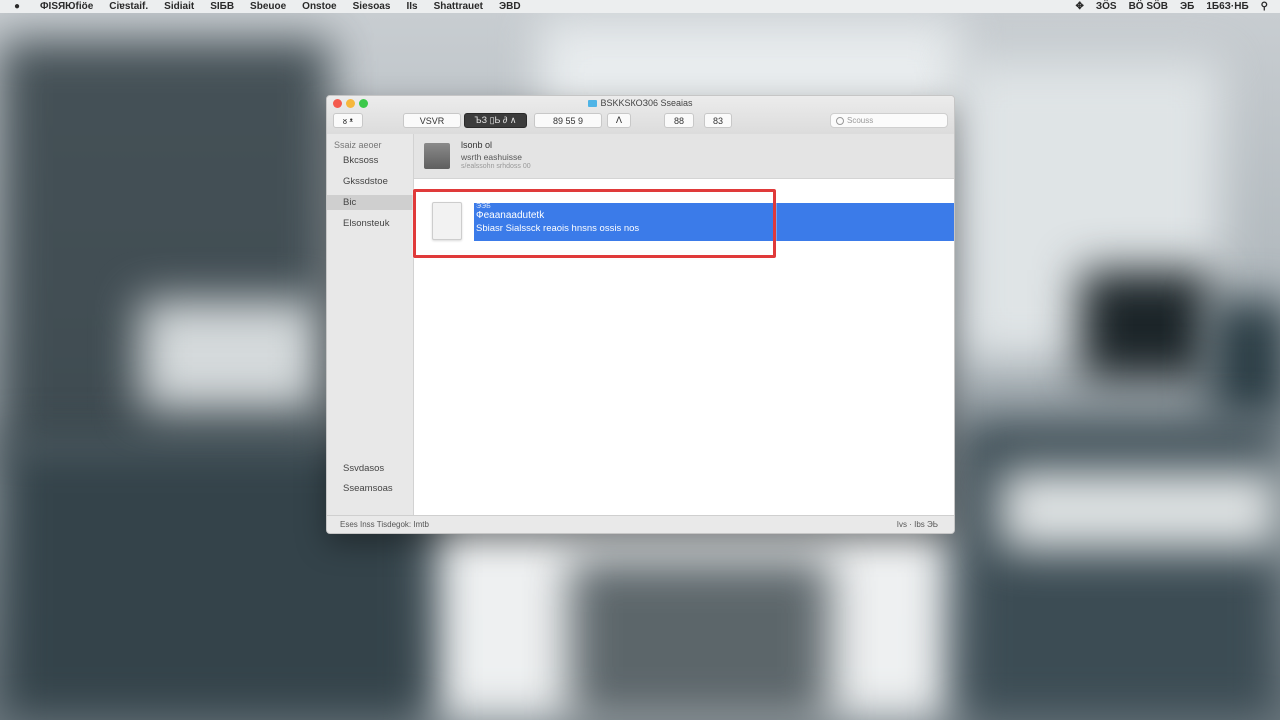 The width and height of the screenshot is (1280, 720). I want to click on sidebar-item: Elsonsteuk, so click(370, 223).